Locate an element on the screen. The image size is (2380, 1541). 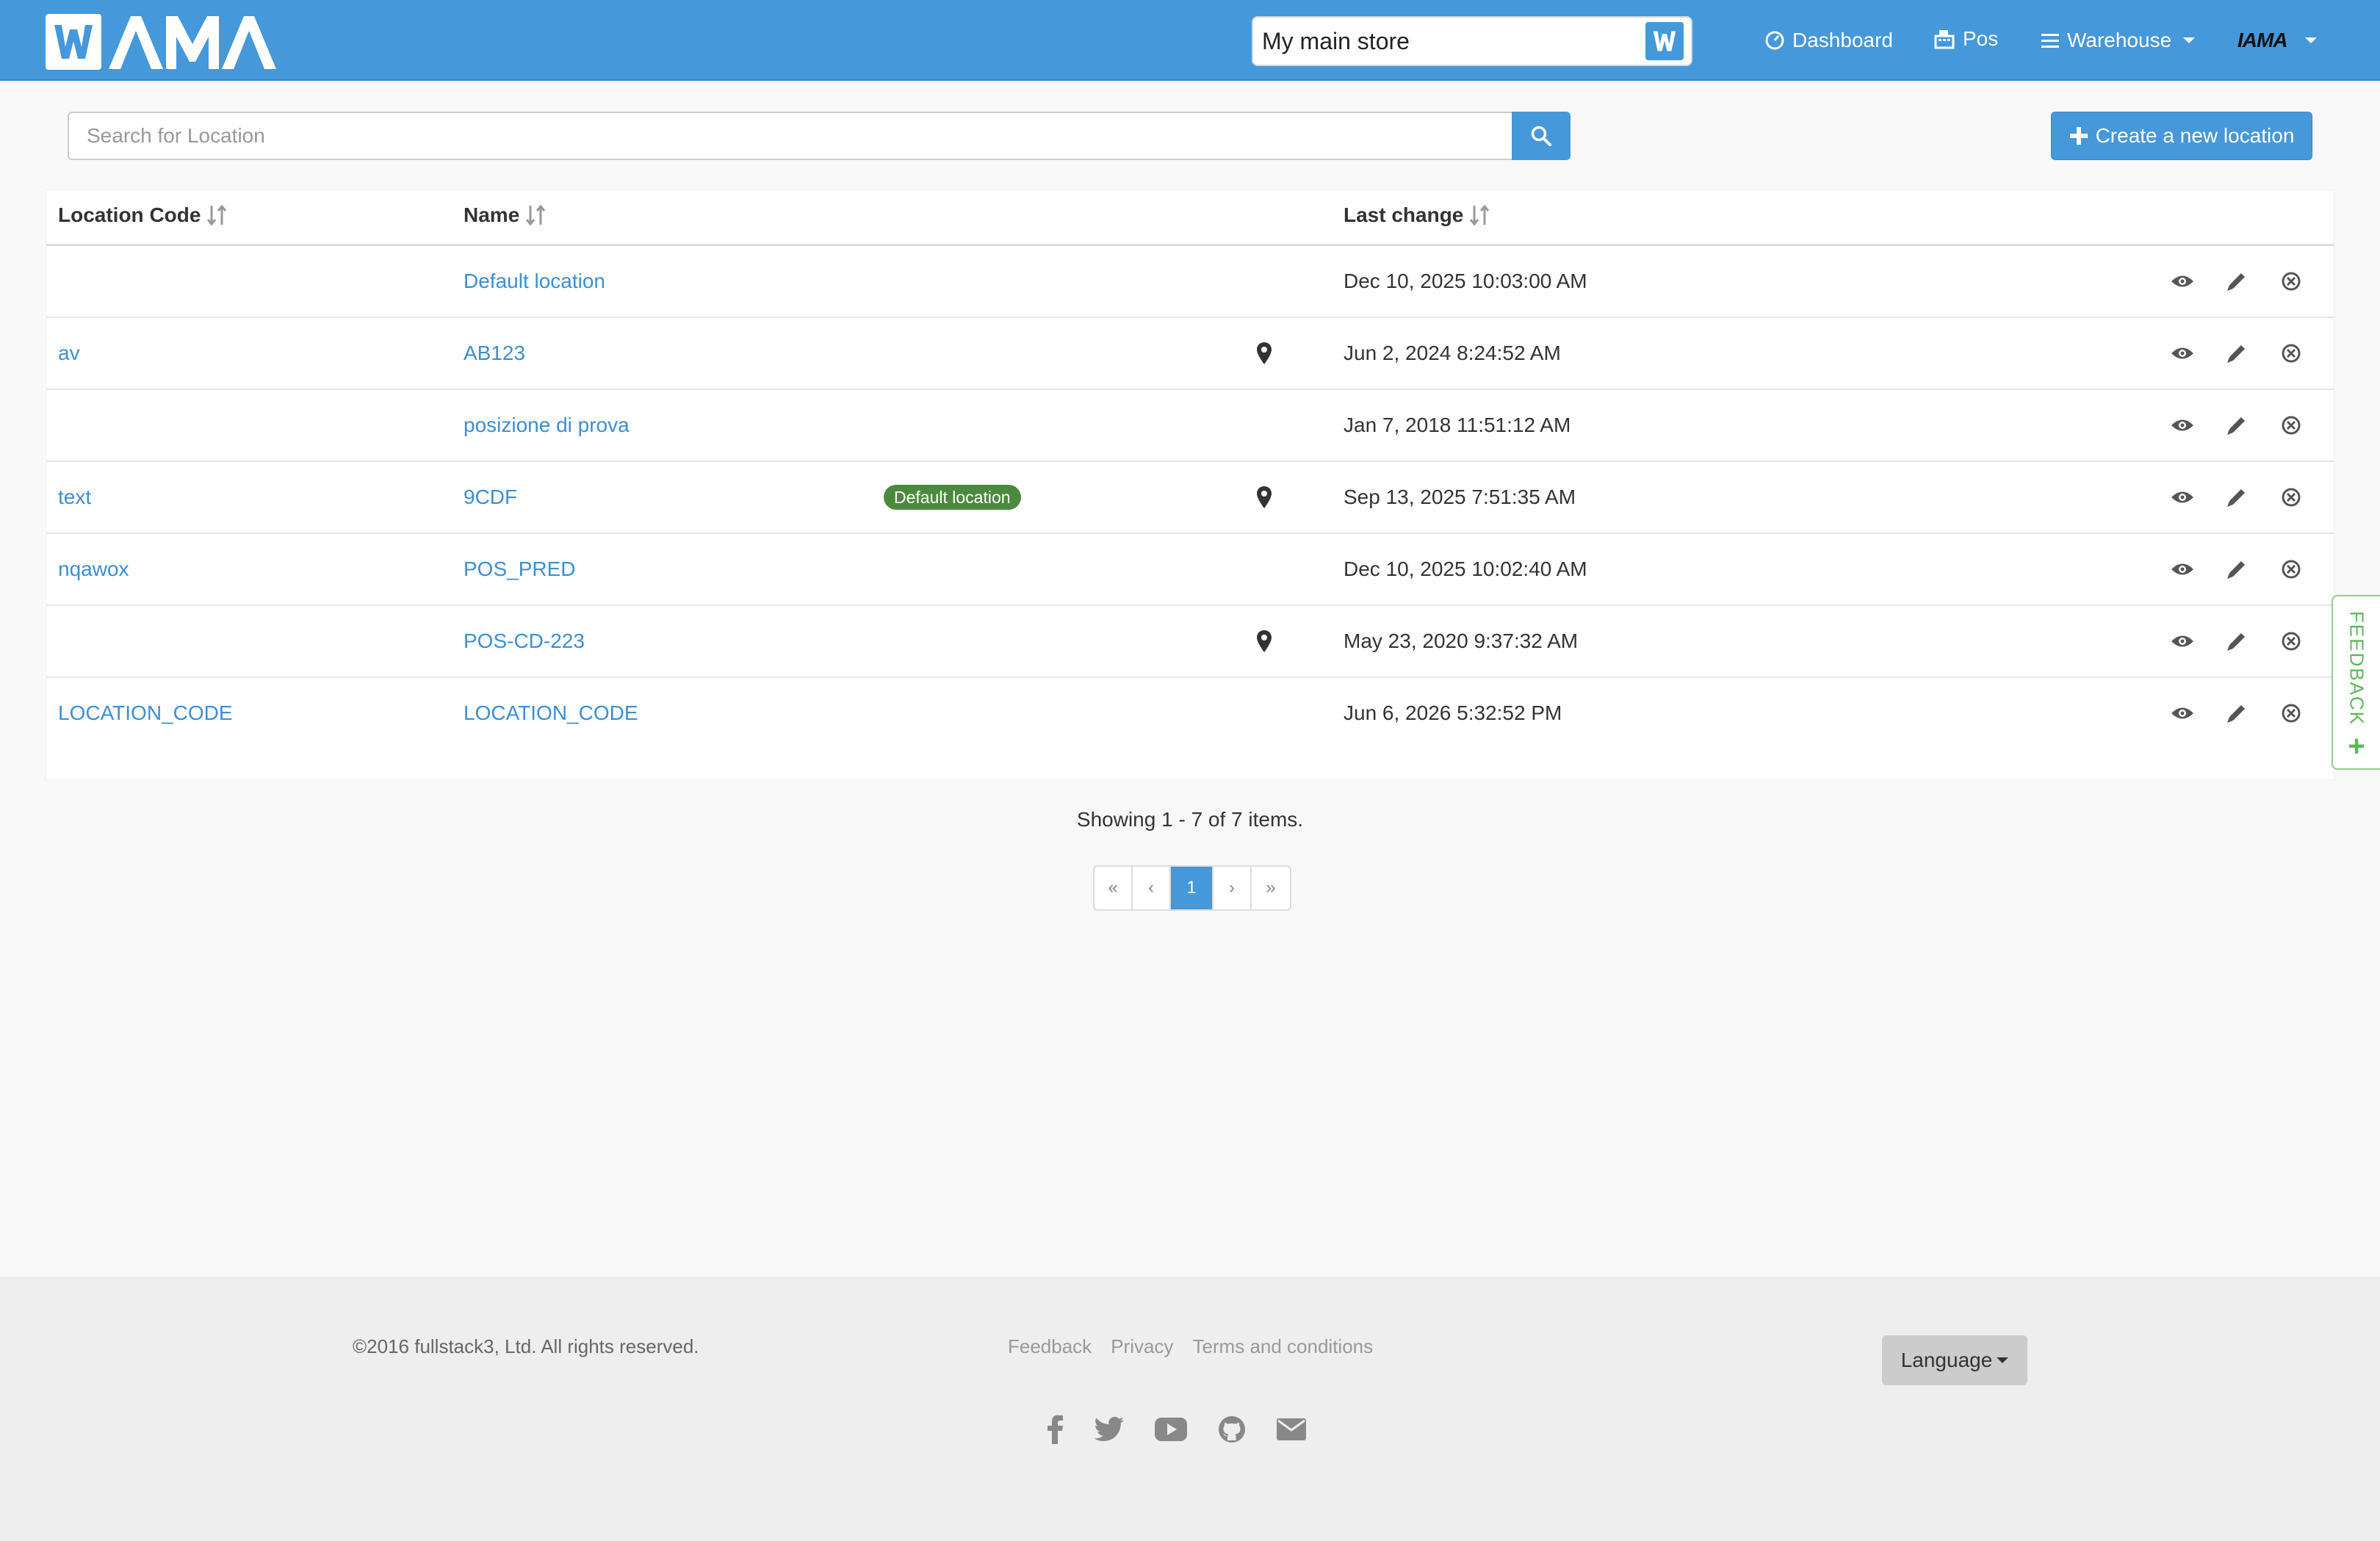
create-location-label: Create a new location is located at coordinates (2195, 135).